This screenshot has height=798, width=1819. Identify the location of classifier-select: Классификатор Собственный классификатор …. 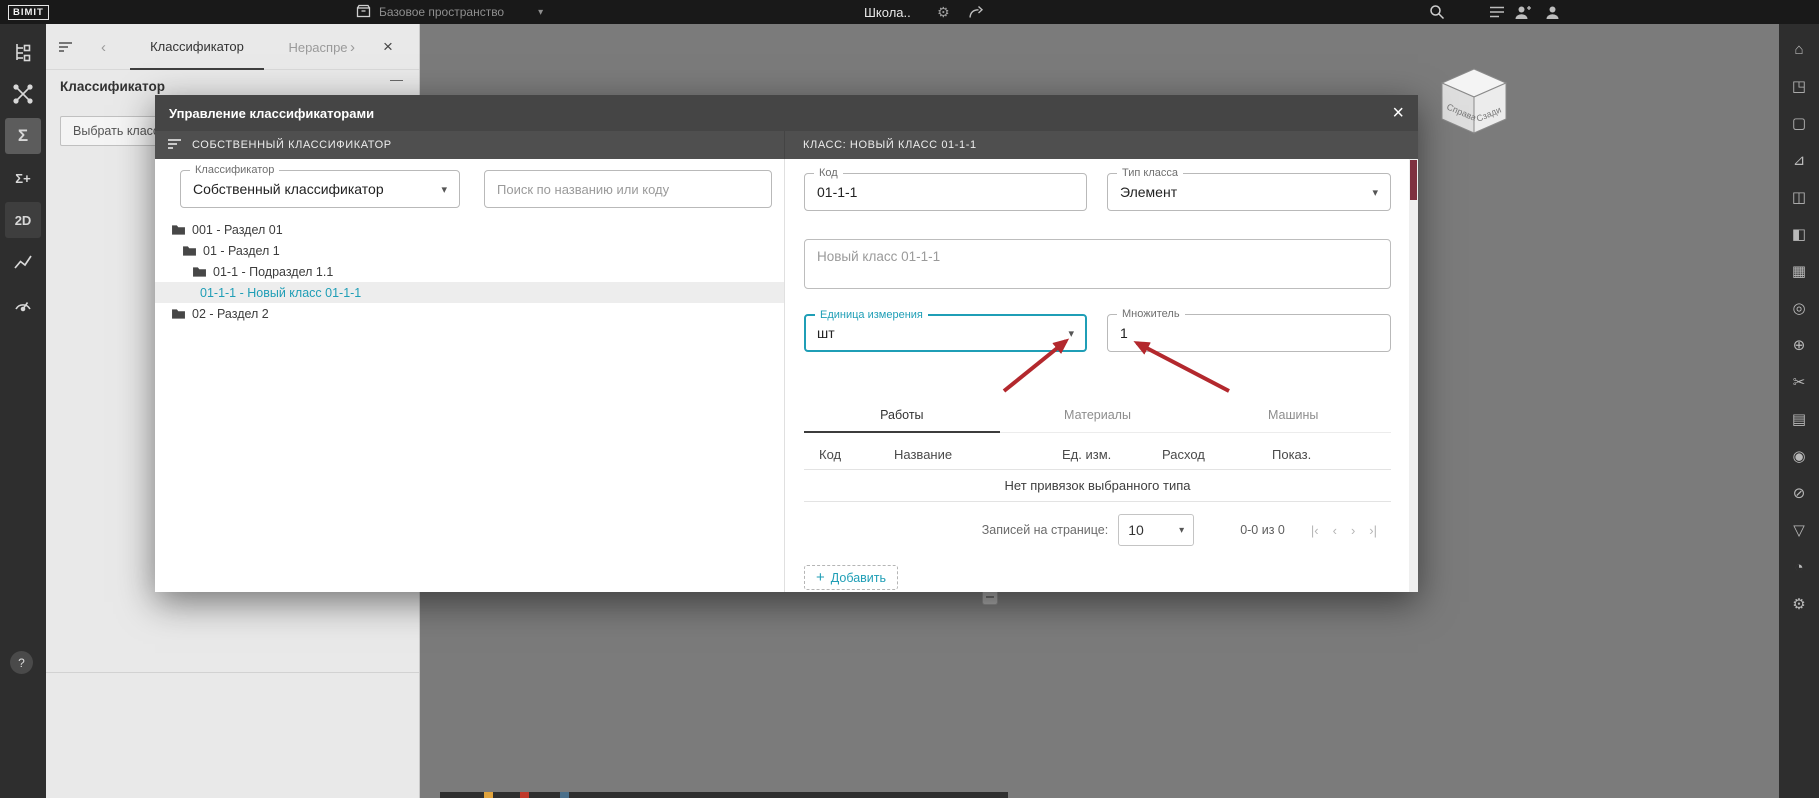
(320, 185).